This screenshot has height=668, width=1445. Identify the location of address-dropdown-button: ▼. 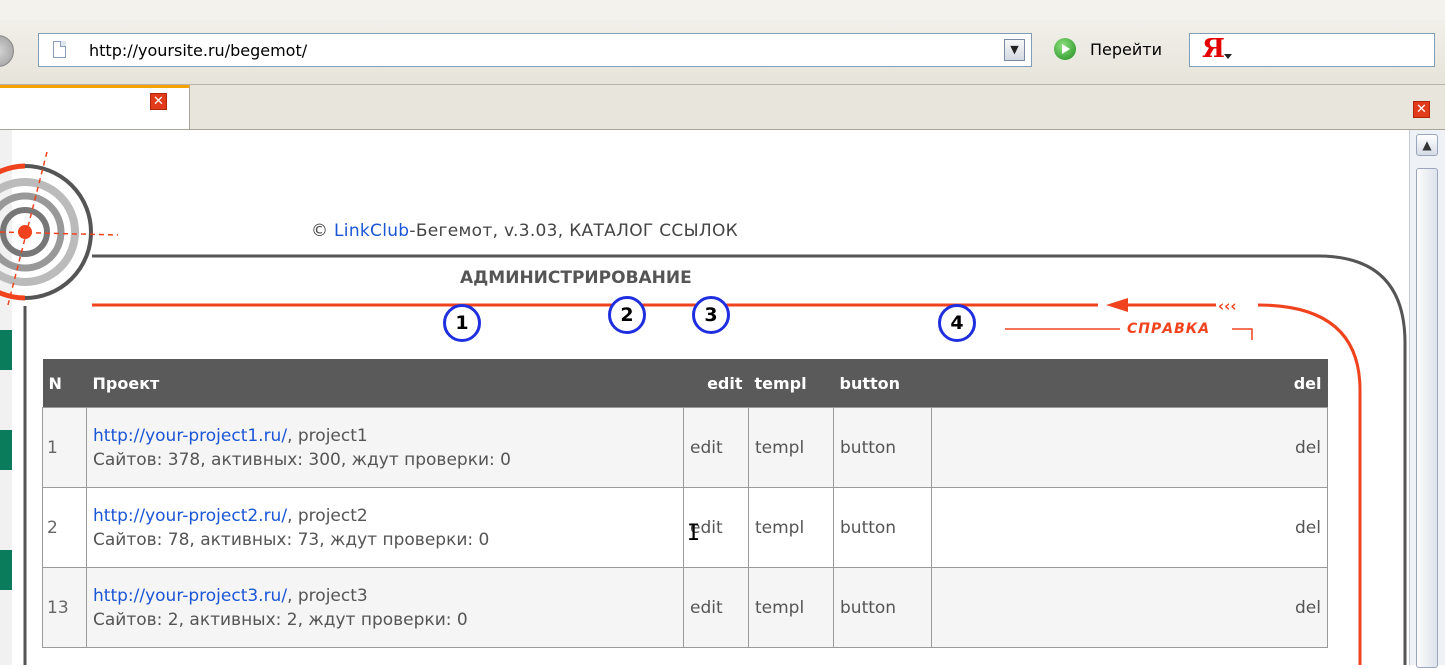
(1014, 50).